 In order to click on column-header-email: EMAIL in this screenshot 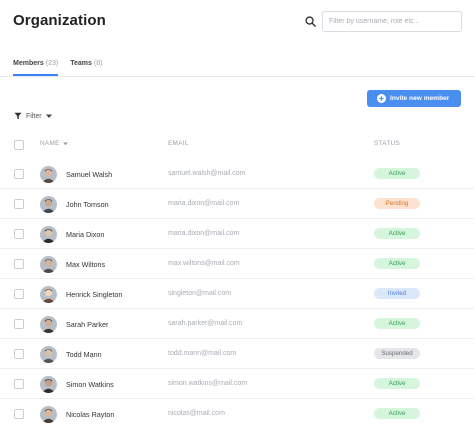, I will do `click(178, 143)`.